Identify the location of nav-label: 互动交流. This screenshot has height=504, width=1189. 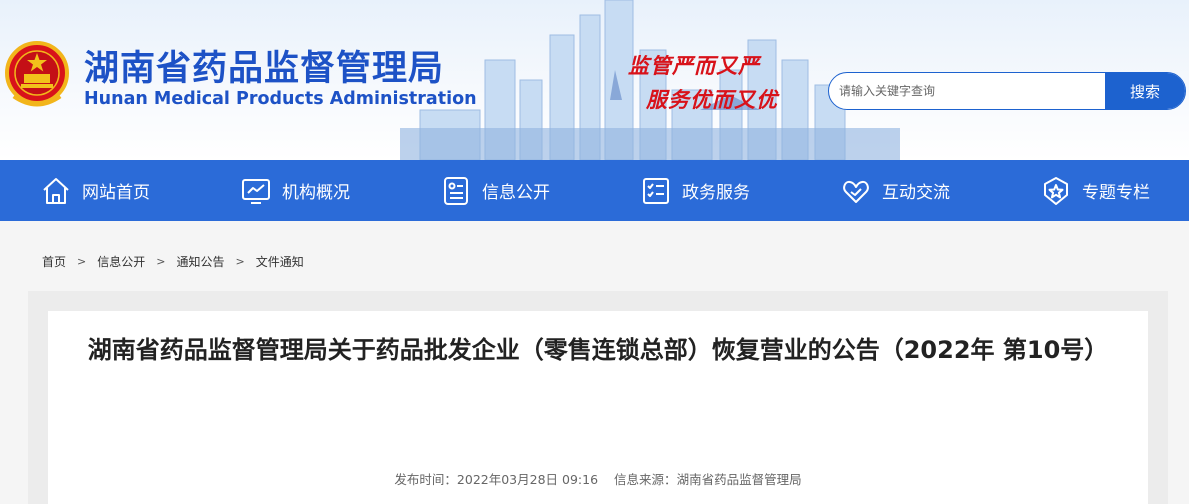
(916, 193).